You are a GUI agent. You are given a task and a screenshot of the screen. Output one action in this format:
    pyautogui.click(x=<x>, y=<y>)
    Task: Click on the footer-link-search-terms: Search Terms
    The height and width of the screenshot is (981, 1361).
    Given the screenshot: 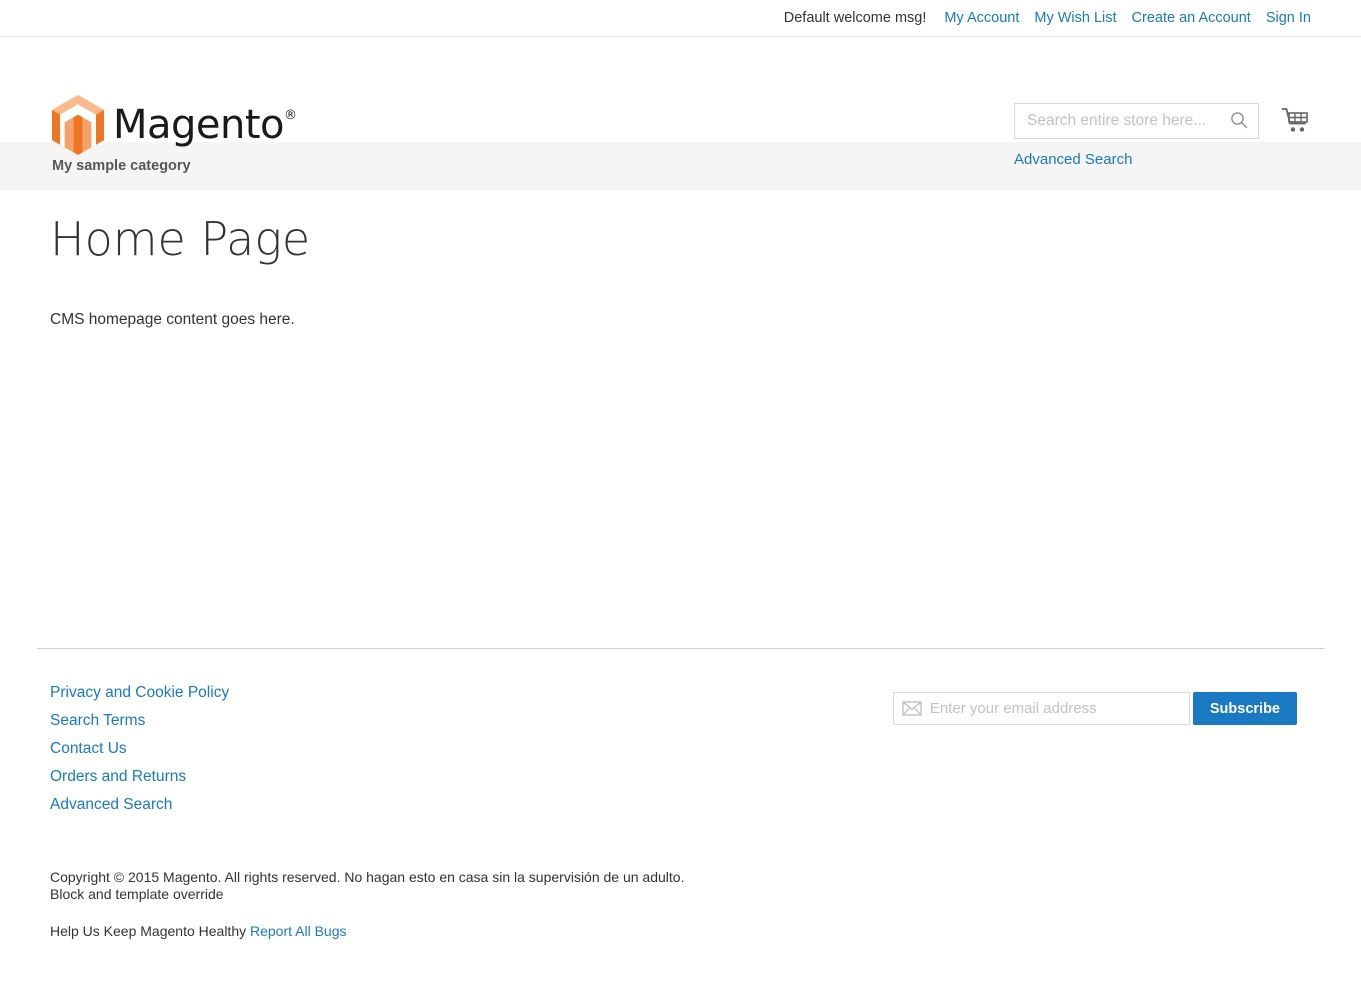 What is the action you would take?
    pyautogui.click(x=139, y=721)
    